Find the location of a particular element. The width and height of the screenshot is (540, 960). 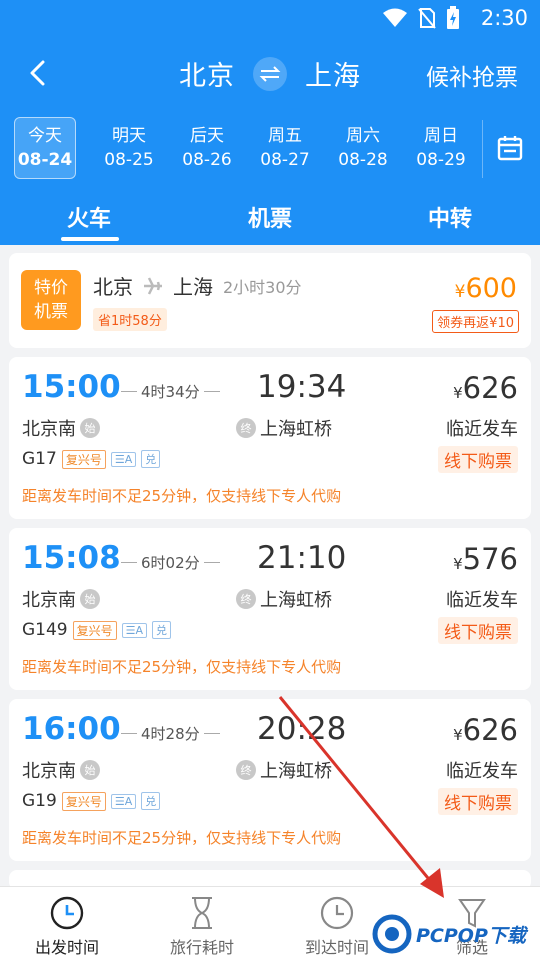

train-no-text: G17 is located at coordinates (39, 459).